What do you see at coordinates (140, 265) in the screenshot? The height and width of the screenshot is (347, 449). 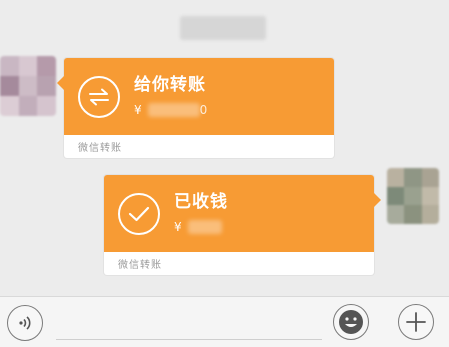 I see `received-card-footer: 微信转账` at bounding box center [140, 265].